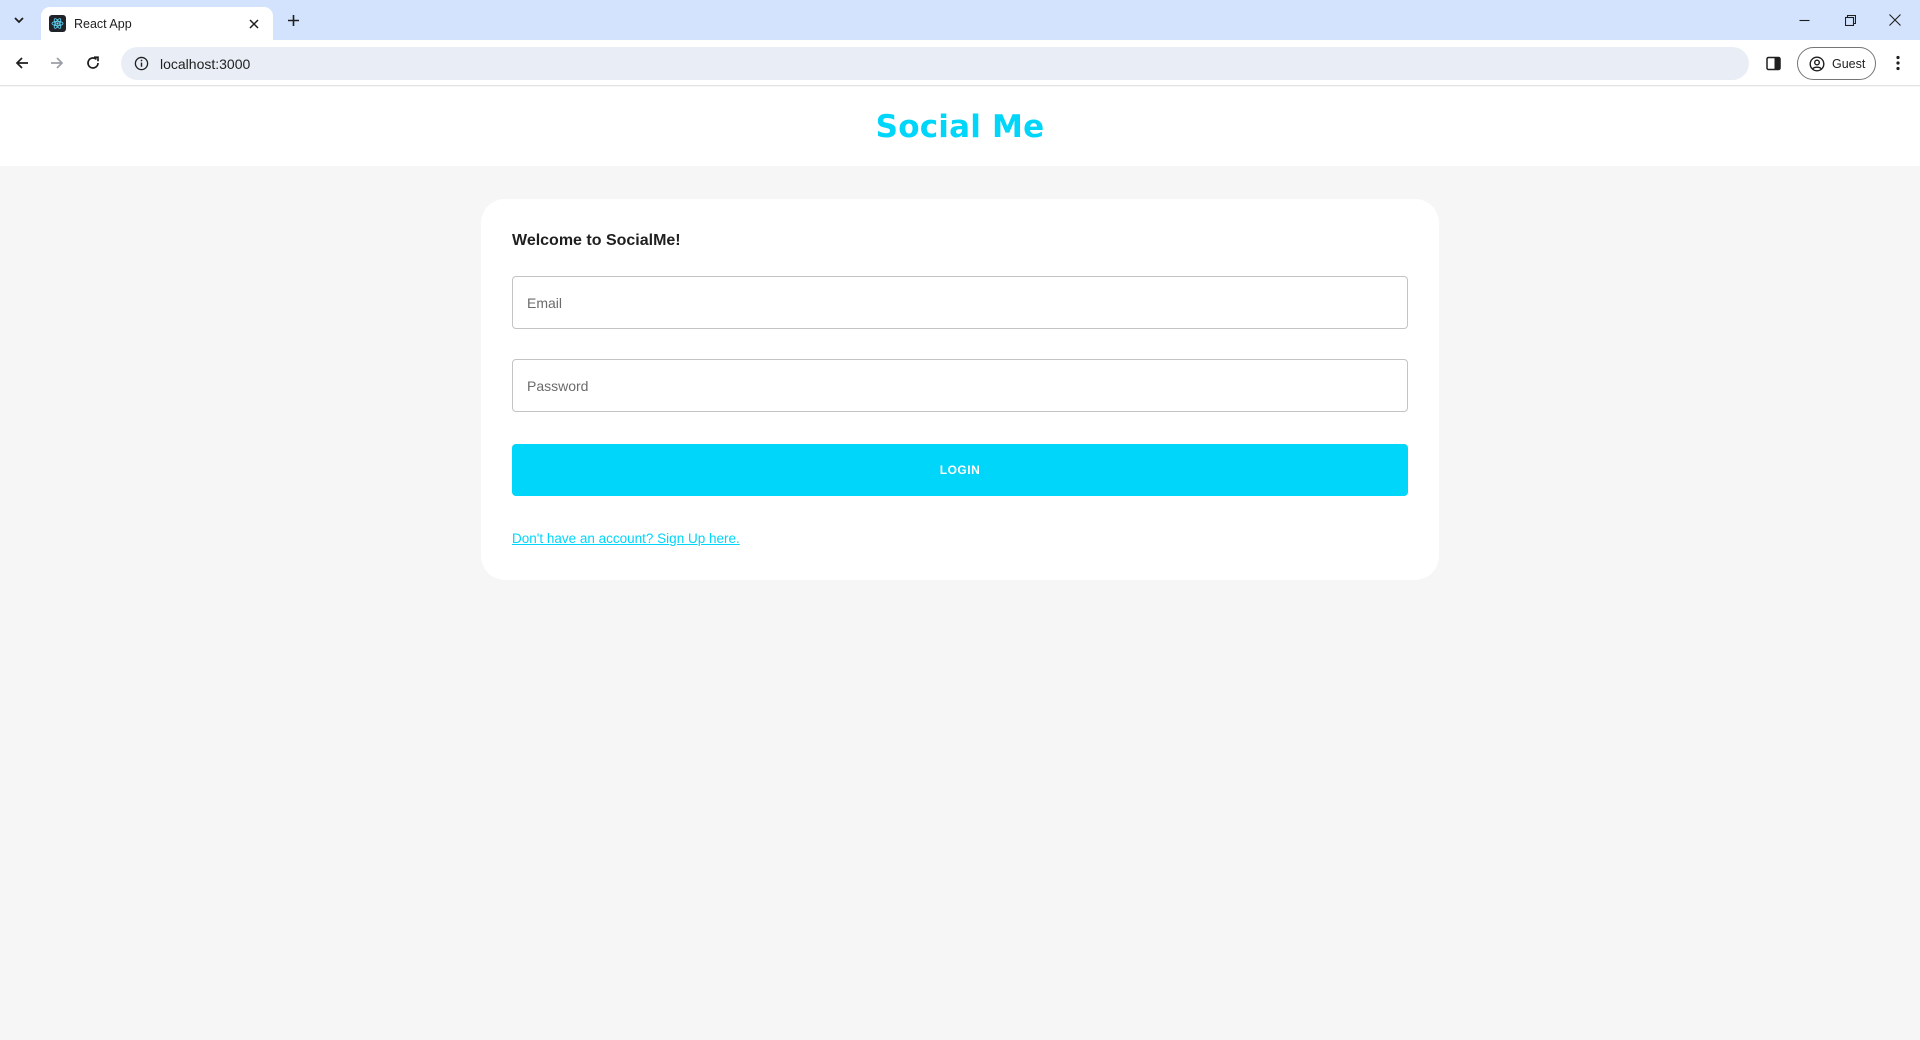 The height and width of the screenshot is (1040, 1920). I want to click on window-close-button, so click(1895, 20).